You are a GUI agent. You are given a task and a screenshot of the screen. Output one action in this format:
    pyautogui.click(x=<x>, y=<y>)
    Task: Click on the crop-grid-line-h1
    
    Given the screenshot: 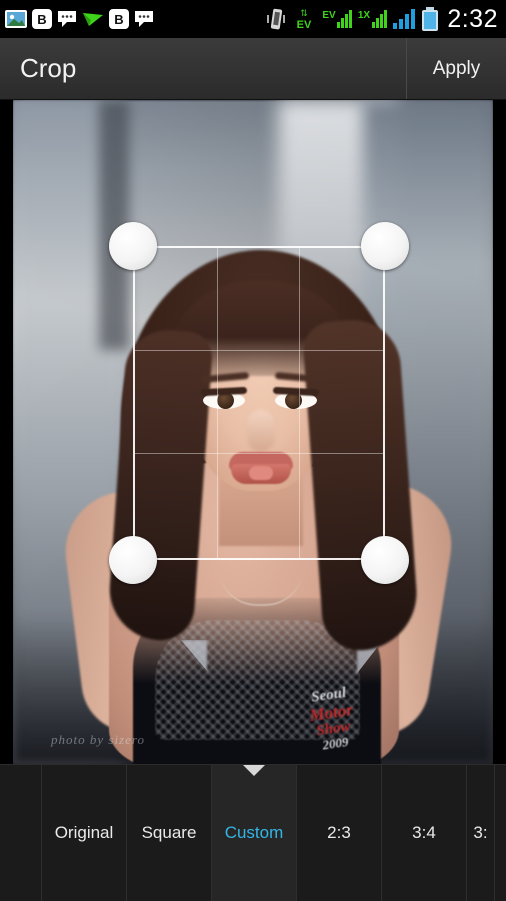 What is the action you would take?
    pyautogui.click(x=259, y=351)
    